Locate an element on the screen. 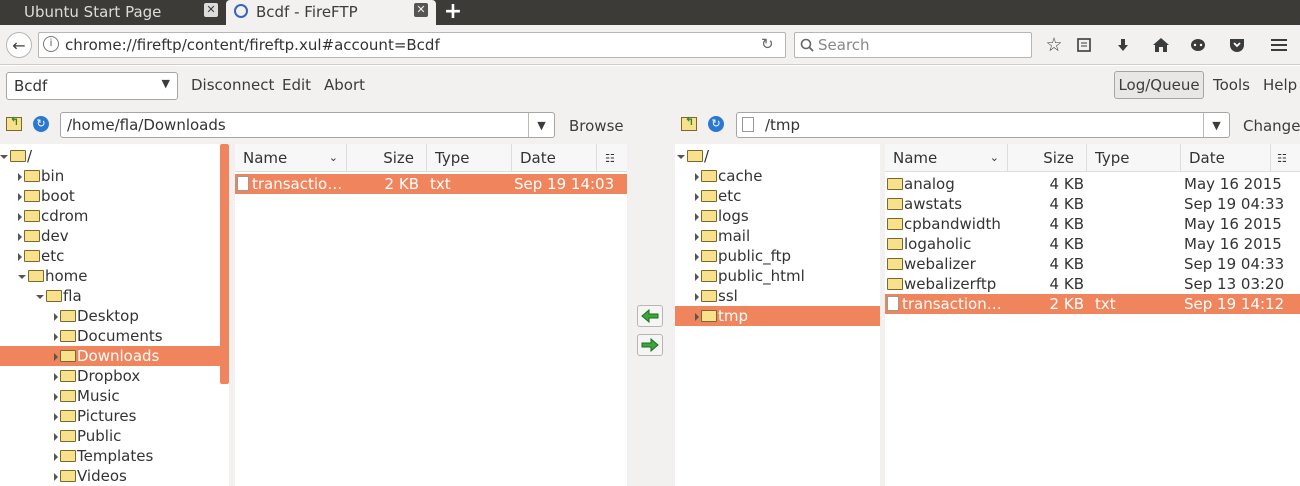  local-refresh-icon: ↻ is located at coordinates (41, 124).